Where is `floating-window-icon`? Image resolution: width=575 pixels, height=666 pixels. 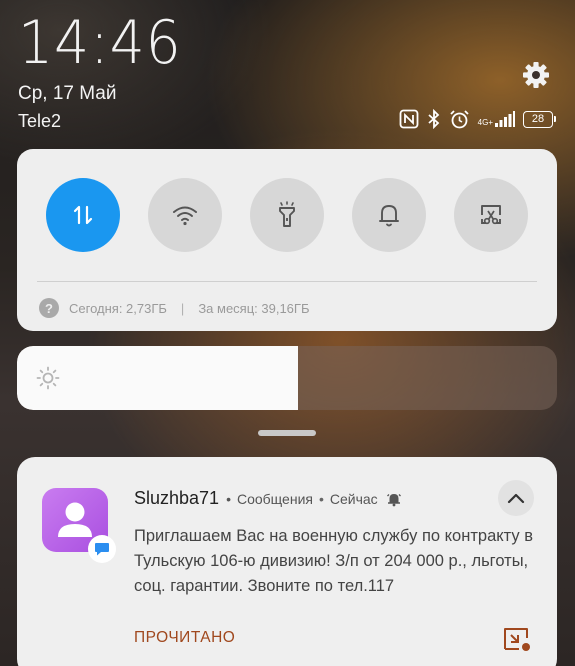
floating-window-icon is located at coordinates (517, 639).